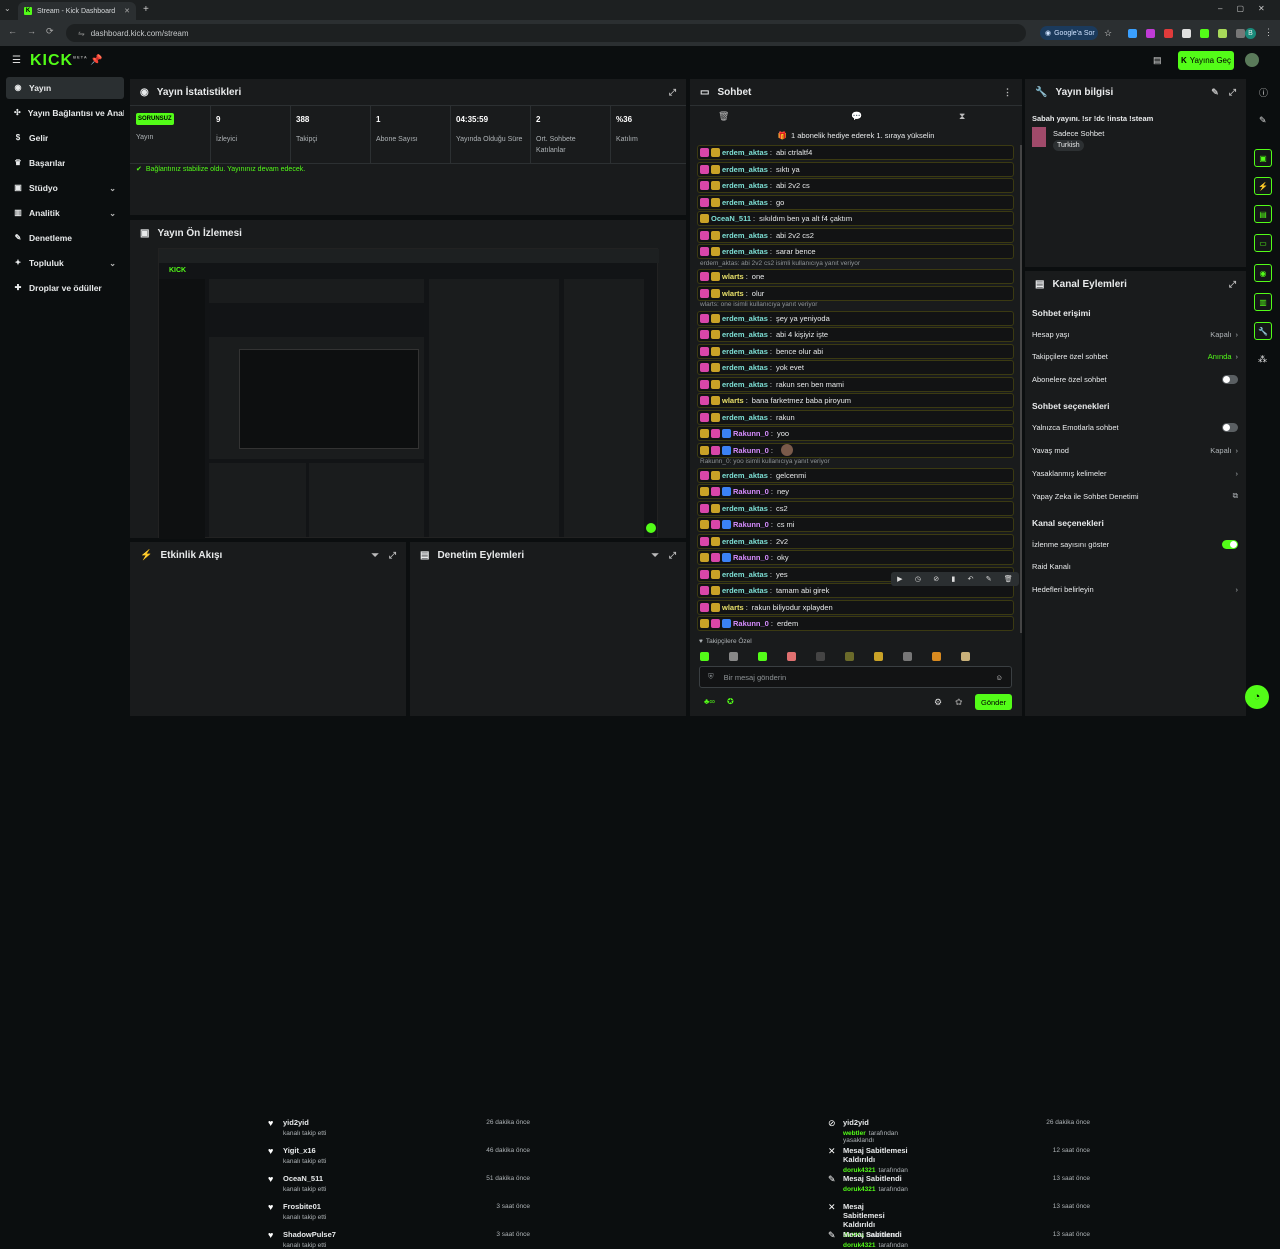  Describe the element at coordinates (855, 508) in the screenshot. I see `chat-message: erdem_aktas: cs2` at that location.